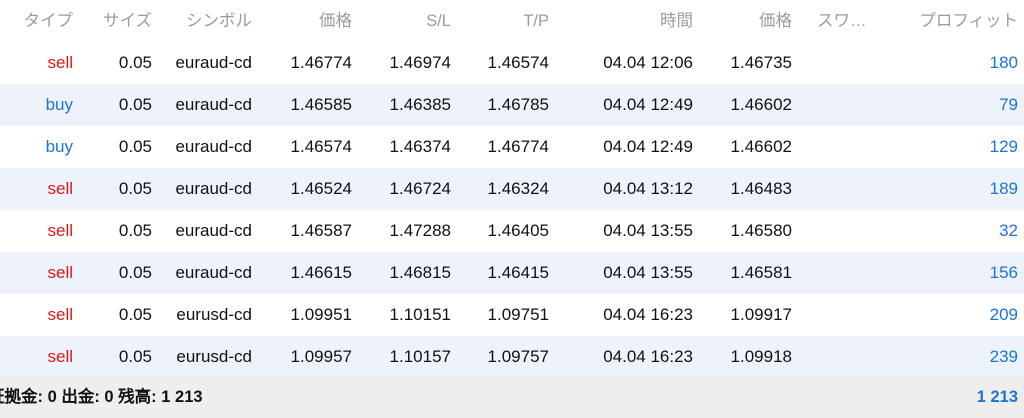 Image resolution: width=1024 pixels, height=418 pixels. Describe the element at coordinates (37, 21) in the screenshot. I see `column-header-type: タイプ` at that location.